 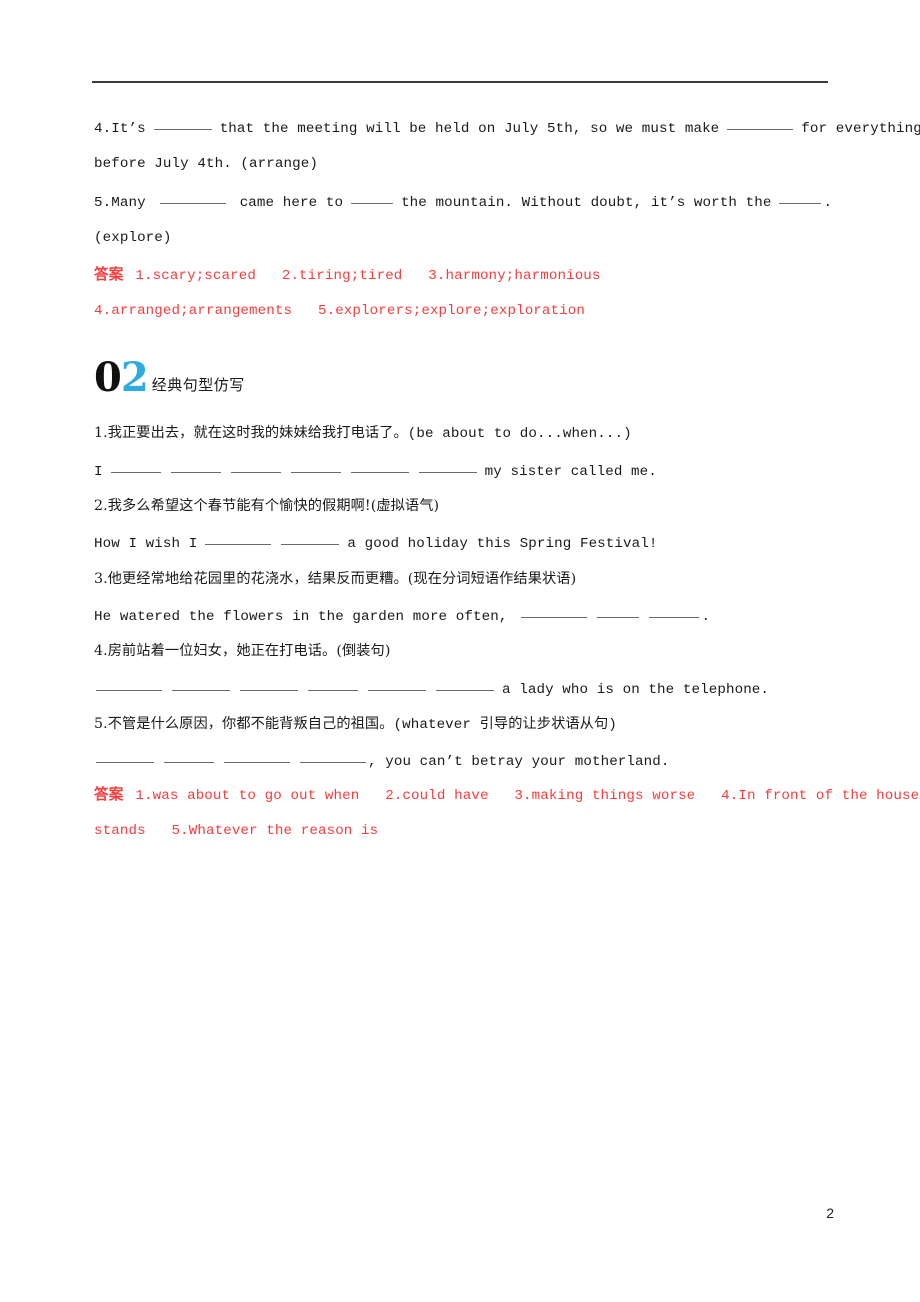 I want to click on section-number: 02, so click(x=121, y=378).